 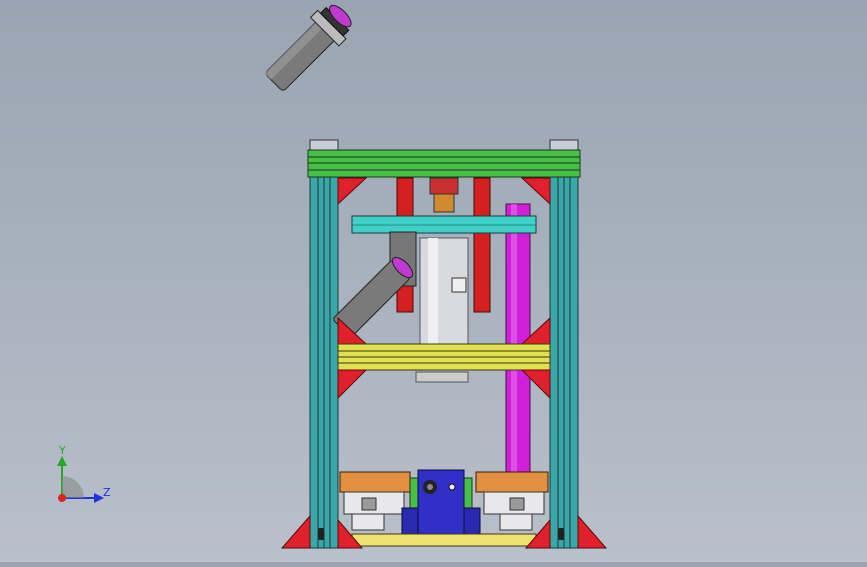 I want to click on top-cap-left, so click(x=324, y=145).